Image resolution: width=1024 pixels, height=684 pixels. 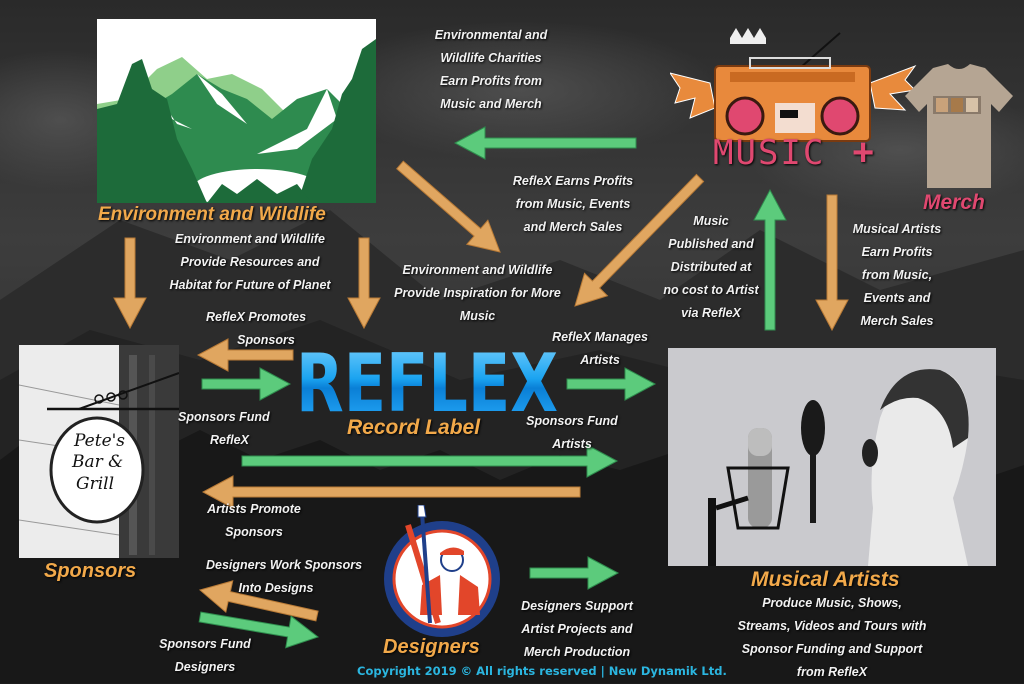 I want to click on arrow-music-to-environment, so click(x=545, y=143).